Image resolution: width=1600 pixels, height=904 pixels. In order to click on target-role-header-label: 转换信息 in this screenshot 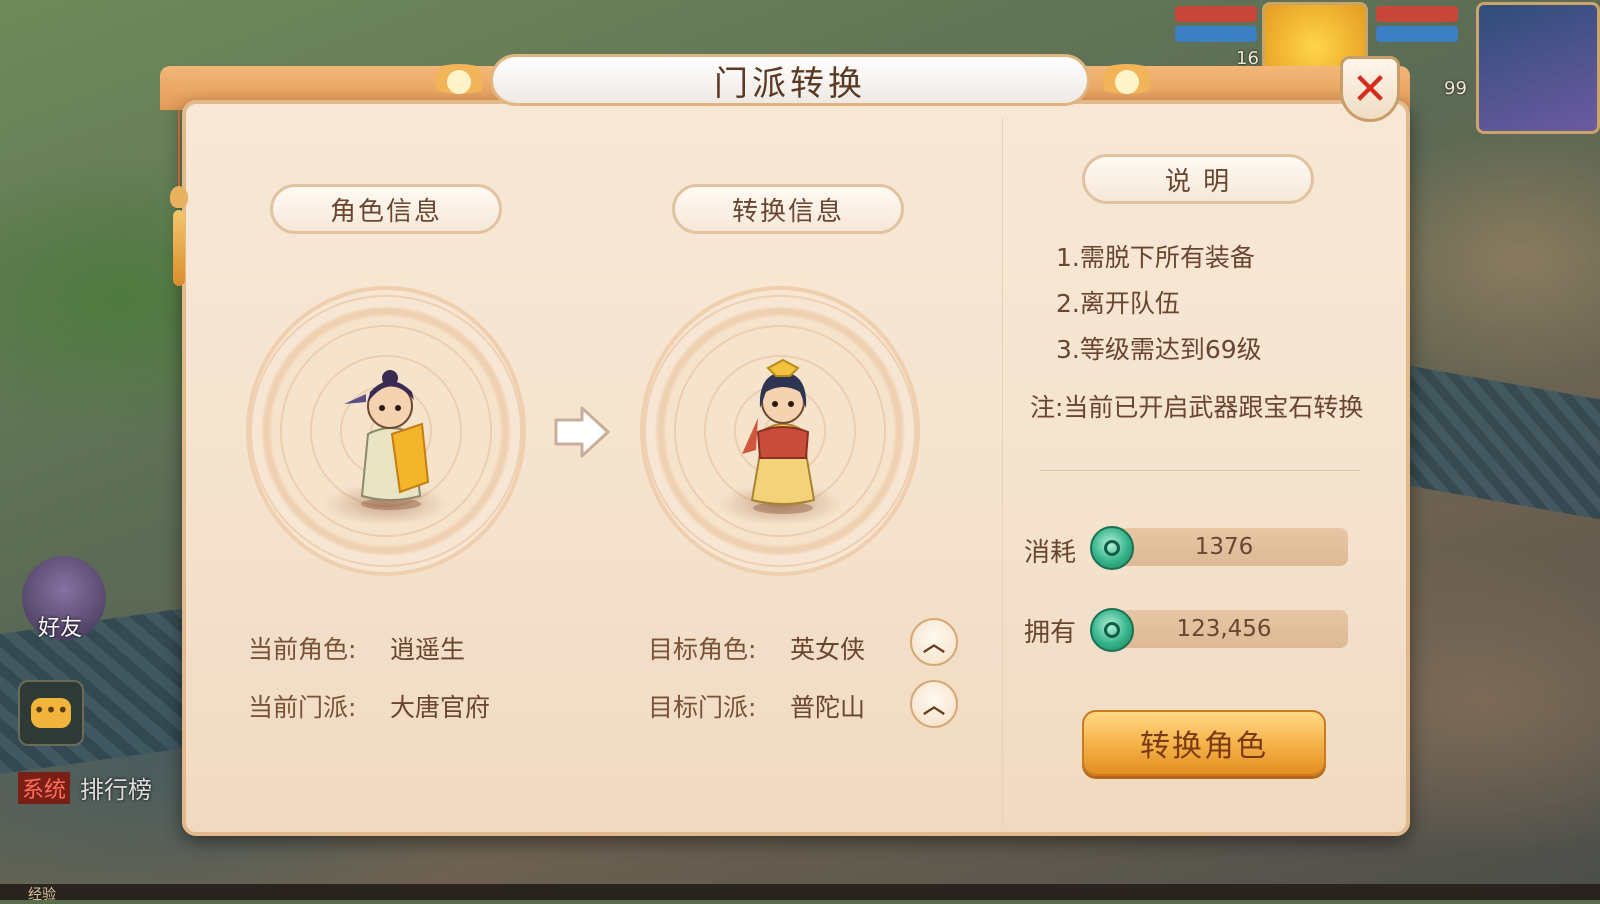, I will do `click(787, 211)`.